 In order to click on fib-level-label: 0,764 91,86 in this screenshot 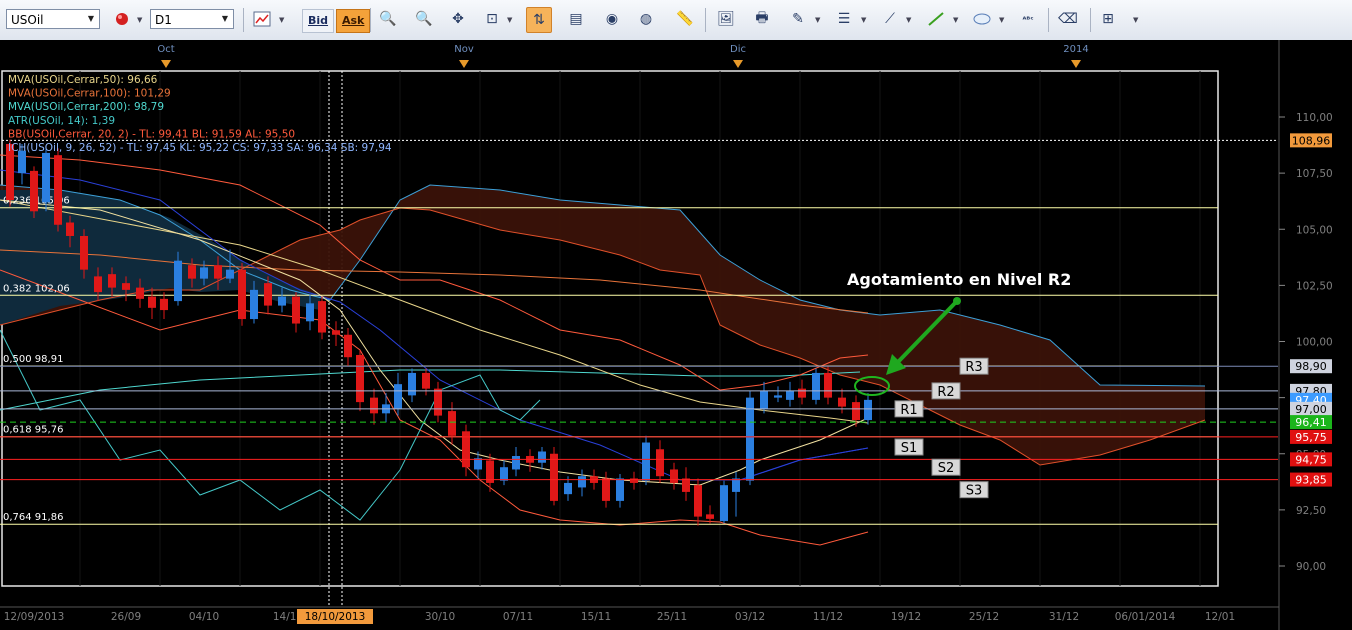, I will do `click(33, 517)`.